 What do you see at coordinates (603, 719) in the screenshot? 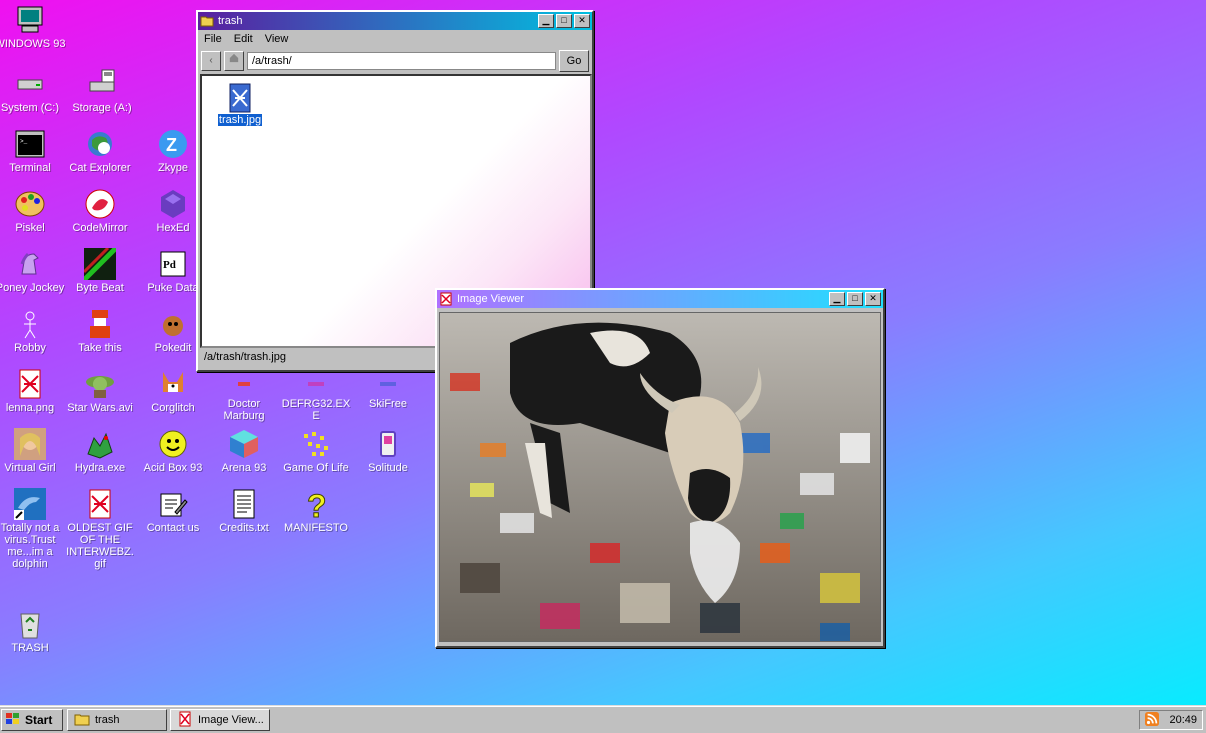
I see `taskbar: Start trash Image View... 20:49` at bounding box center [603, 719].